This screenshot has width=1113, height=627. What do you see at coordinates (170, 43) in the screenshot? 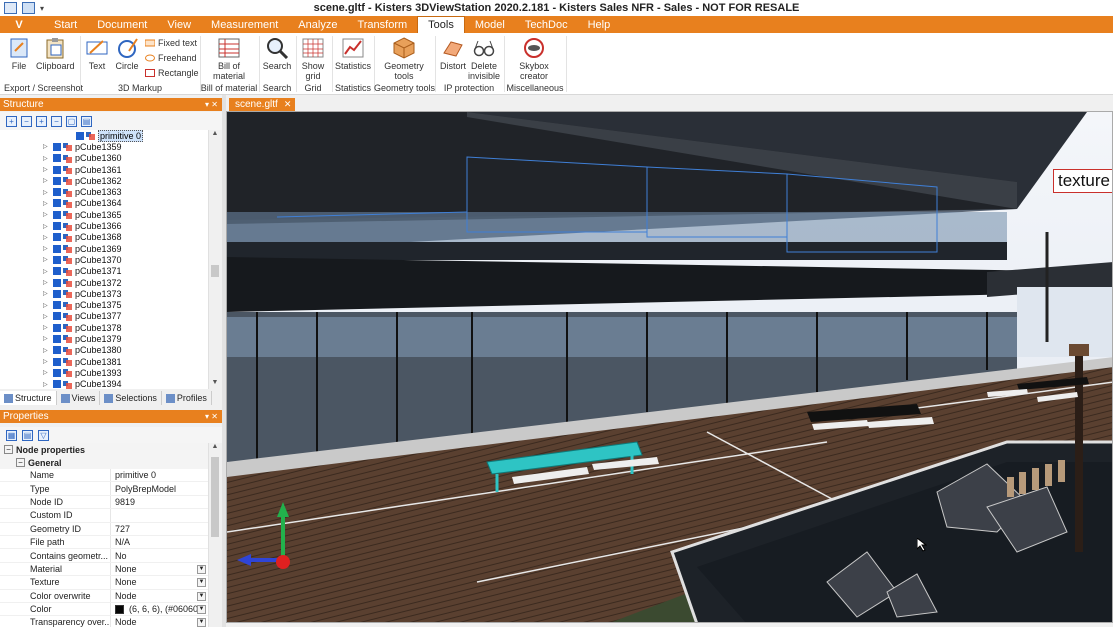
I see `fixed-text-button: Fixed text` at bounding box center [170, 43].